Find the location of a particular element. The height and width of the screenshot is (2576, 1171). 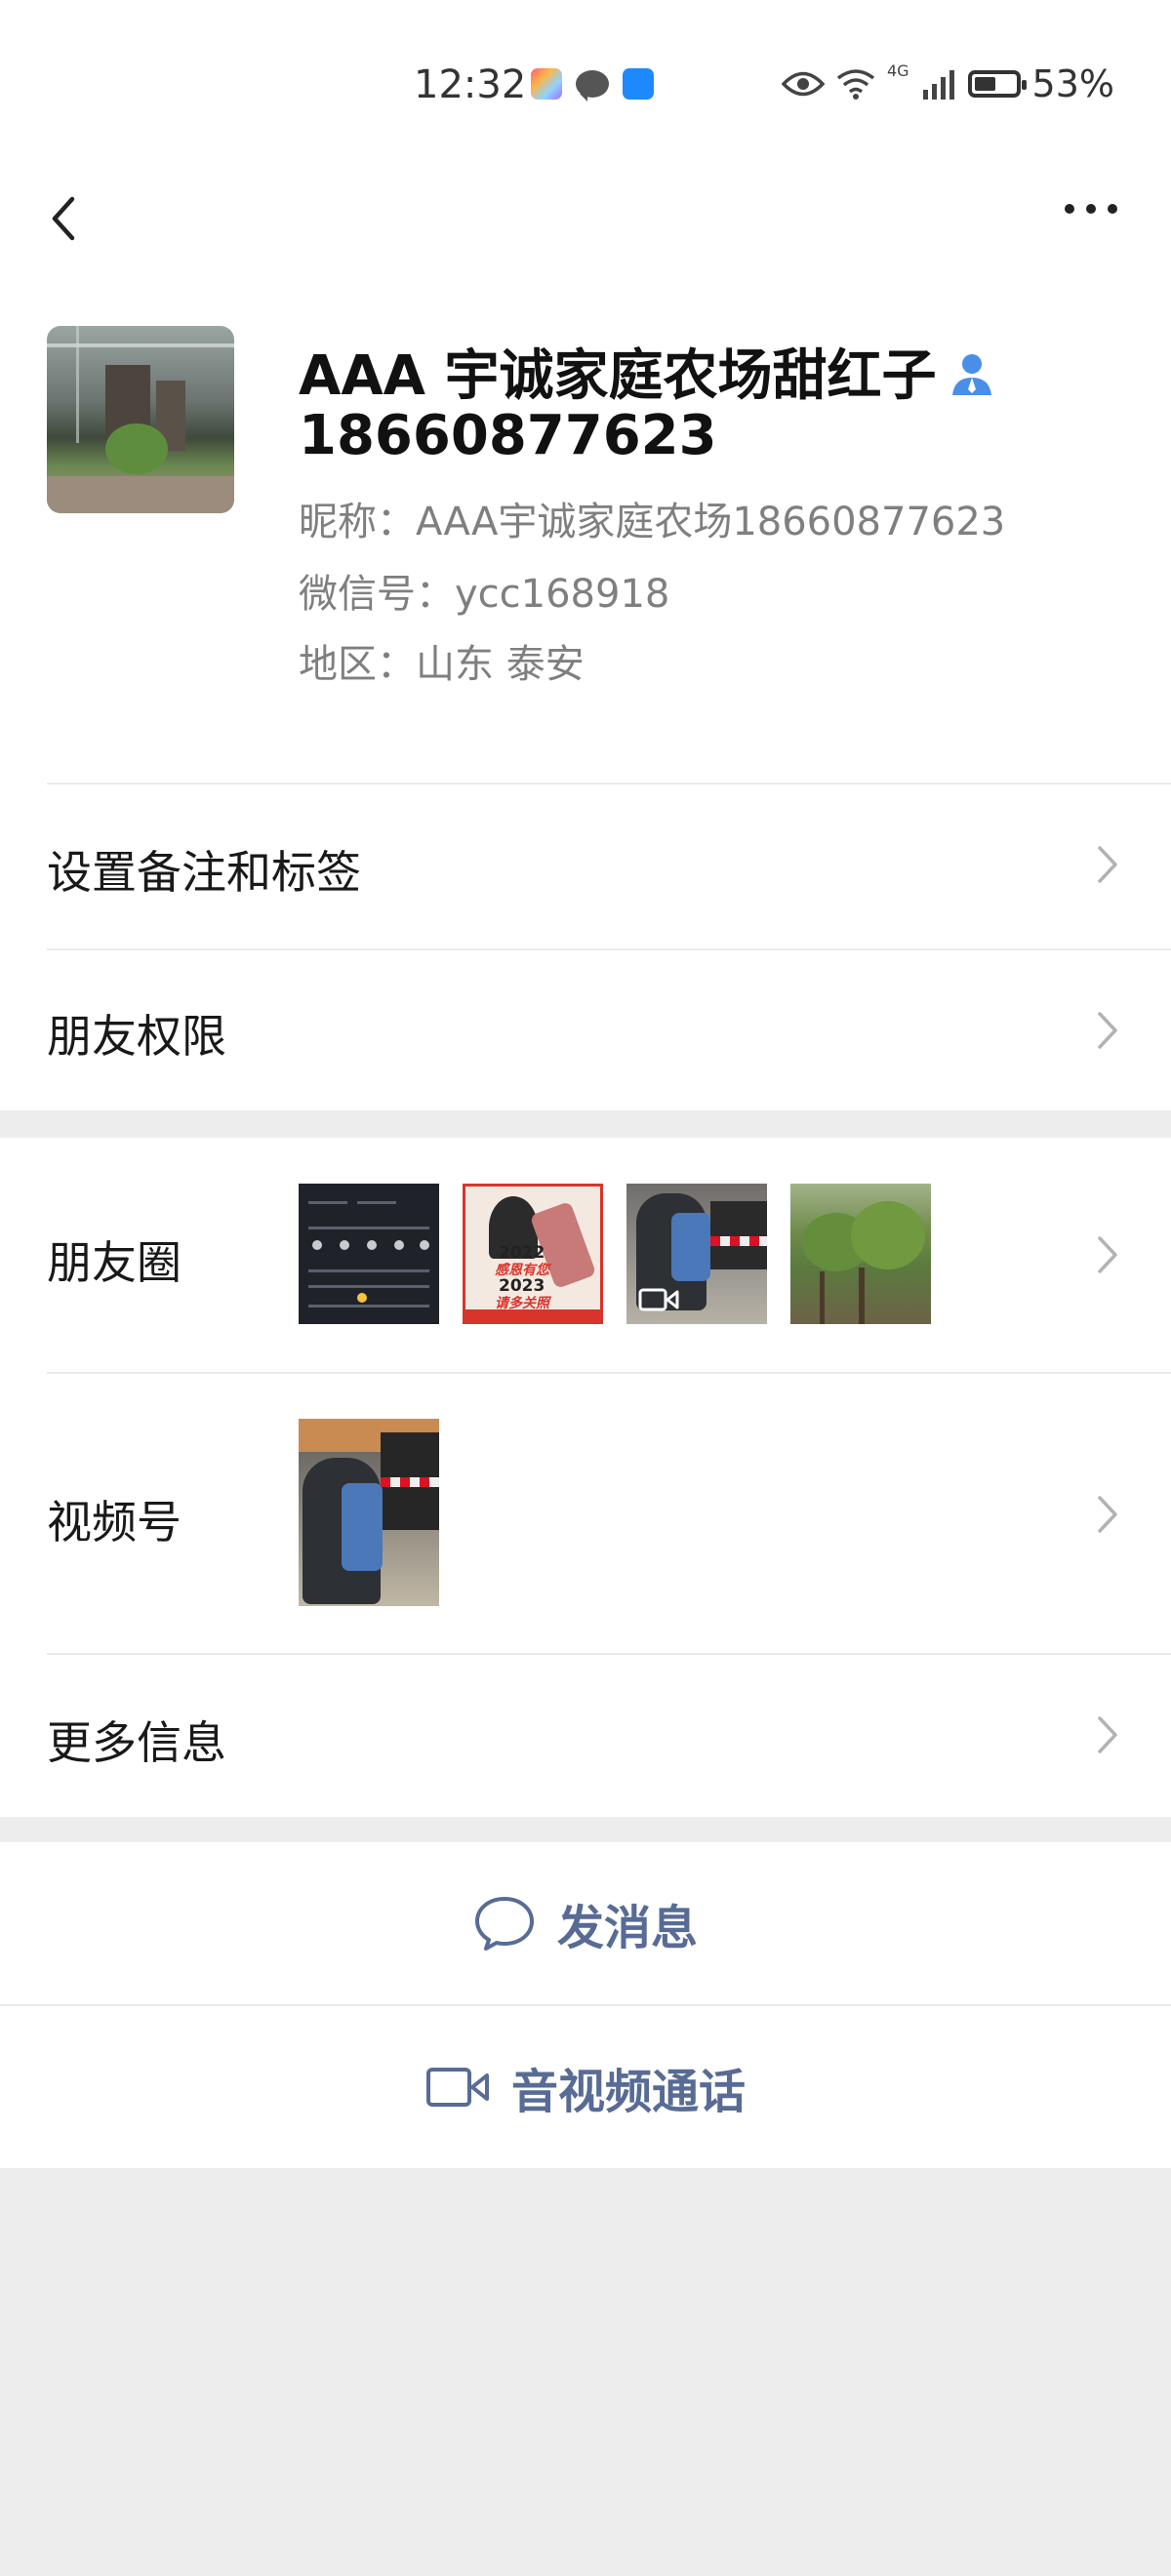

chat-bubble-icon is located at coordinates (504, 1924).